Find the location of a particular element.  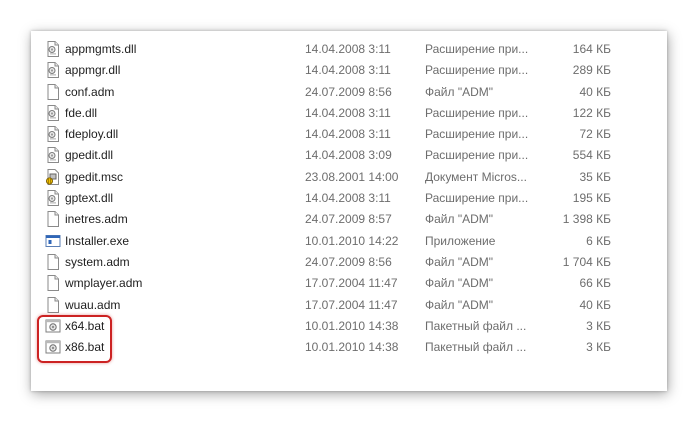

bat-files-highlight is located at coordinates (74, 339).